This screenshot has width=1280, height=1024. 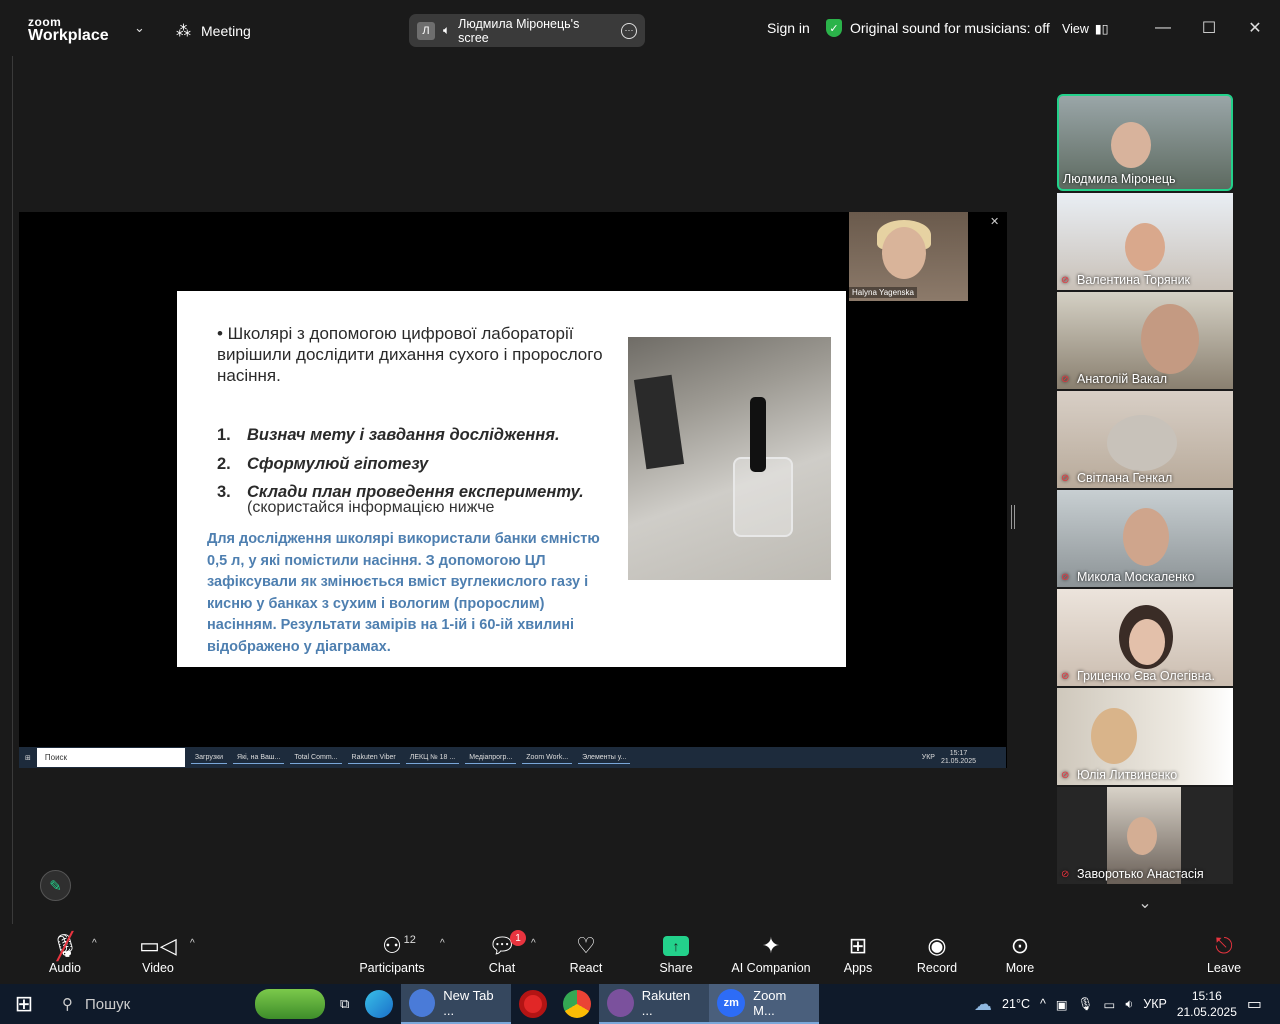 I want to click on record-label: Record, so click(x=937, y=968).